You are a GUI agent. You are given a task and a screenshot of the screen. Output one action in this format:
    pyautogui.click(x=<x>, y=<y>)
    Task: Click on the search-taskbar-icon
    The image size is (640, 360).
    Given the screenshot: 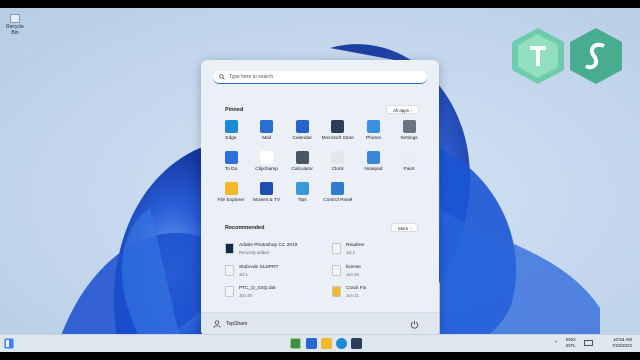 What is the action you would take?
    pyautogui.click(x=311, y=343)
    